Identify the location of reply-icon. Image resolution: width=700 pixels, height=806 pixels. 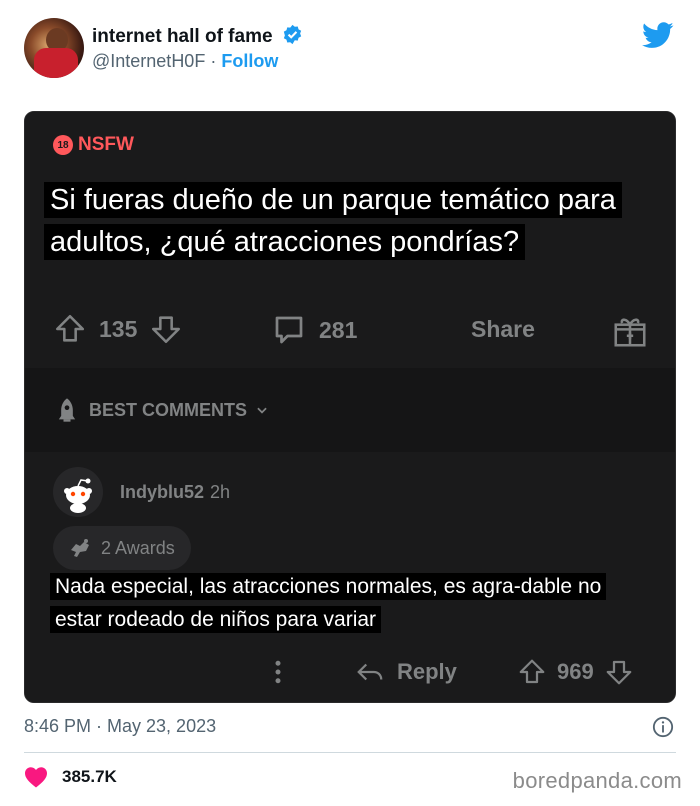
(370, 672).